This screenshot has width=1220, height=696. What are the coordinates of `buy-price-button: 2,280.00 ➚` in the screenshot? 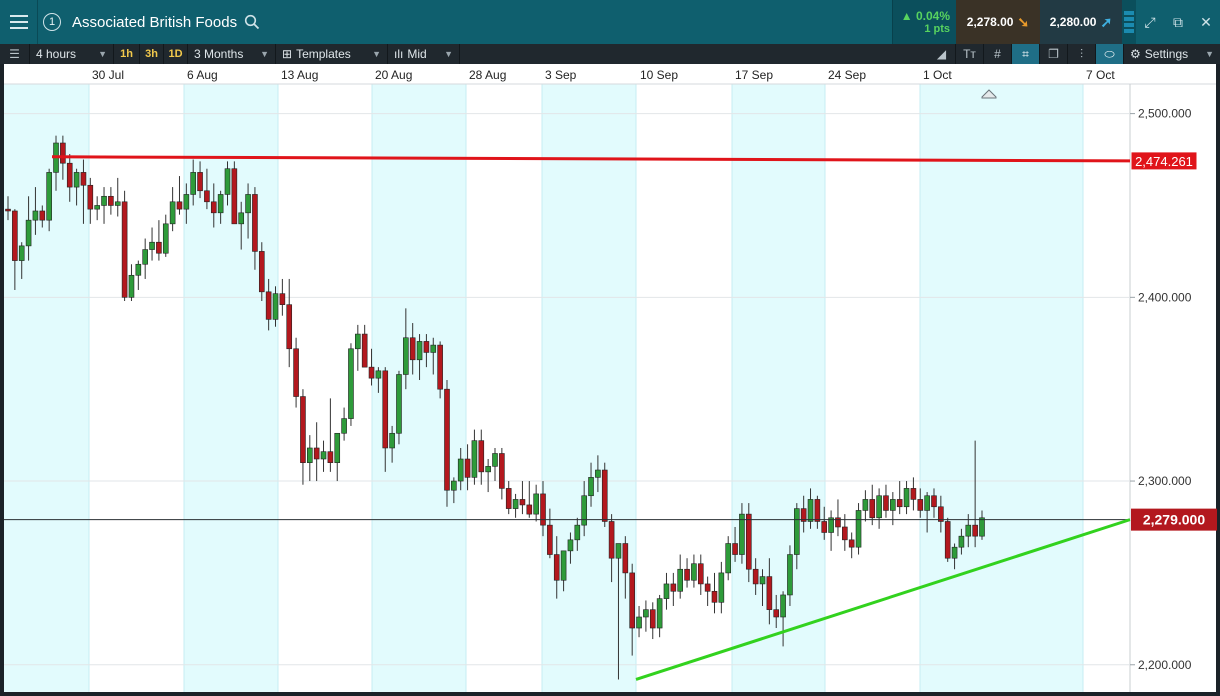 It's located at (1081, 22).